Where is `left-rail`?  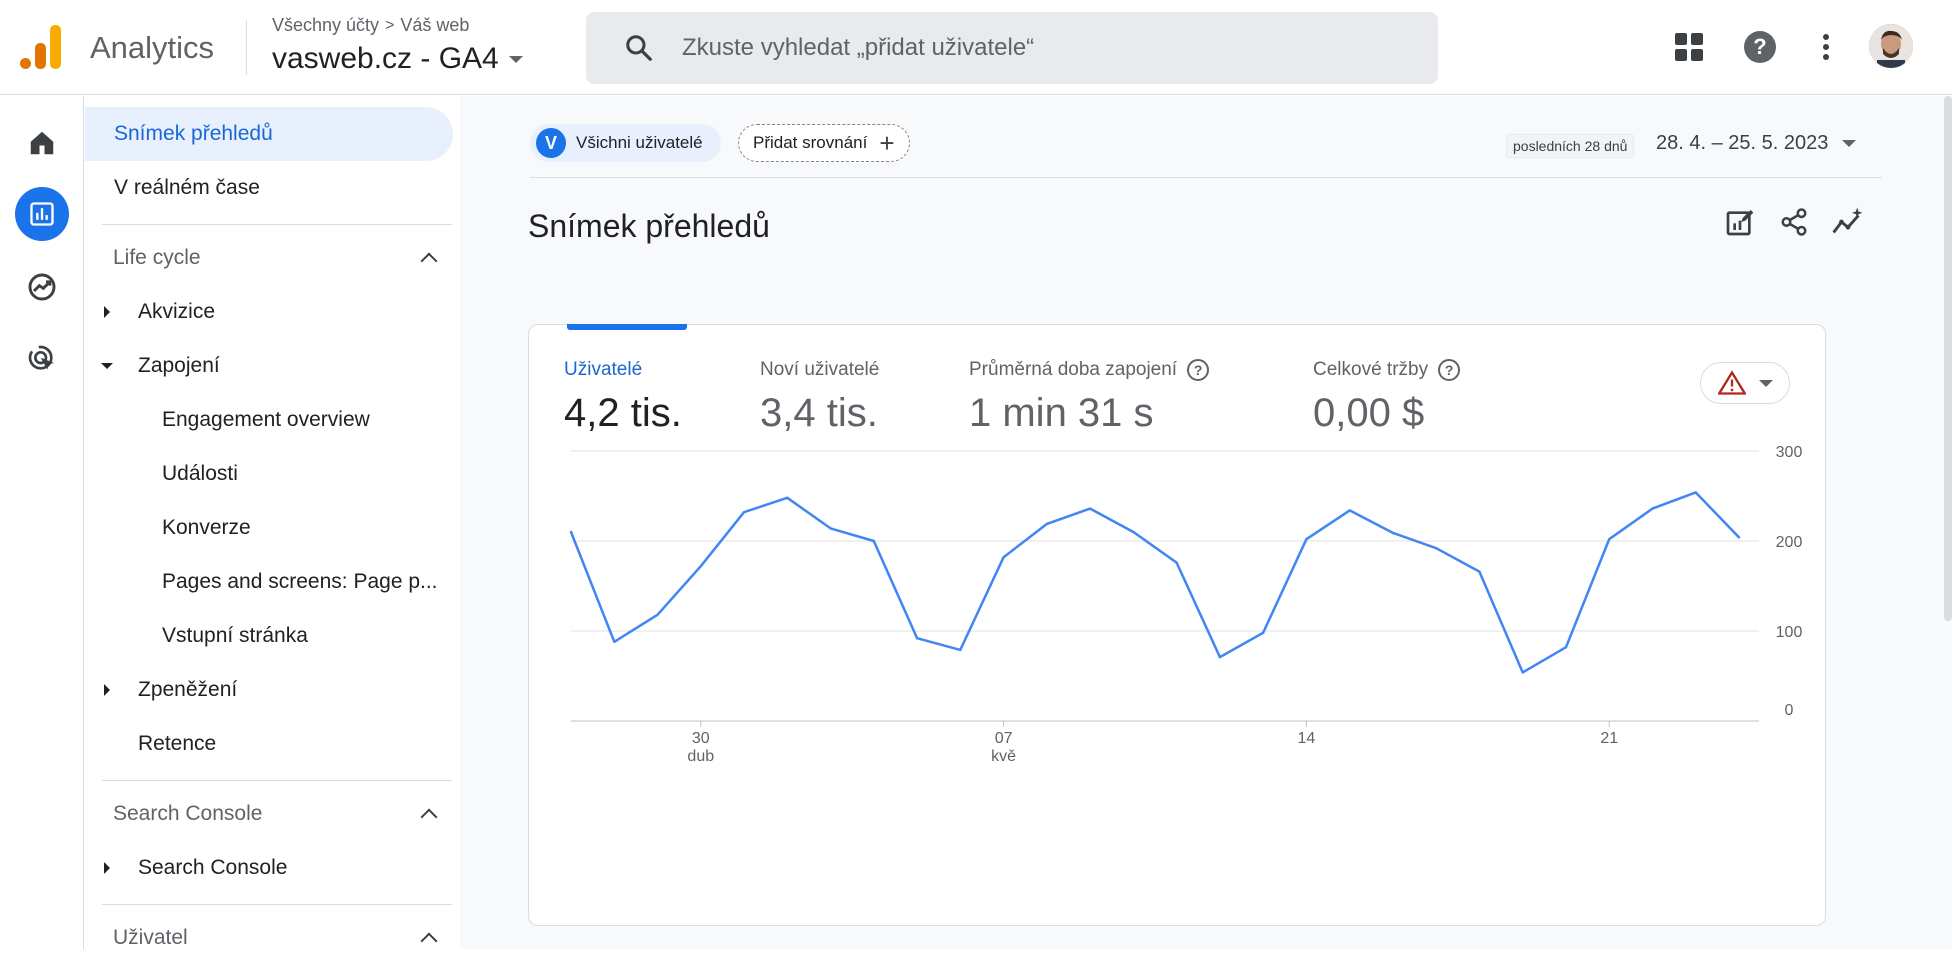 left-rail is located at coordinates (42, 522).